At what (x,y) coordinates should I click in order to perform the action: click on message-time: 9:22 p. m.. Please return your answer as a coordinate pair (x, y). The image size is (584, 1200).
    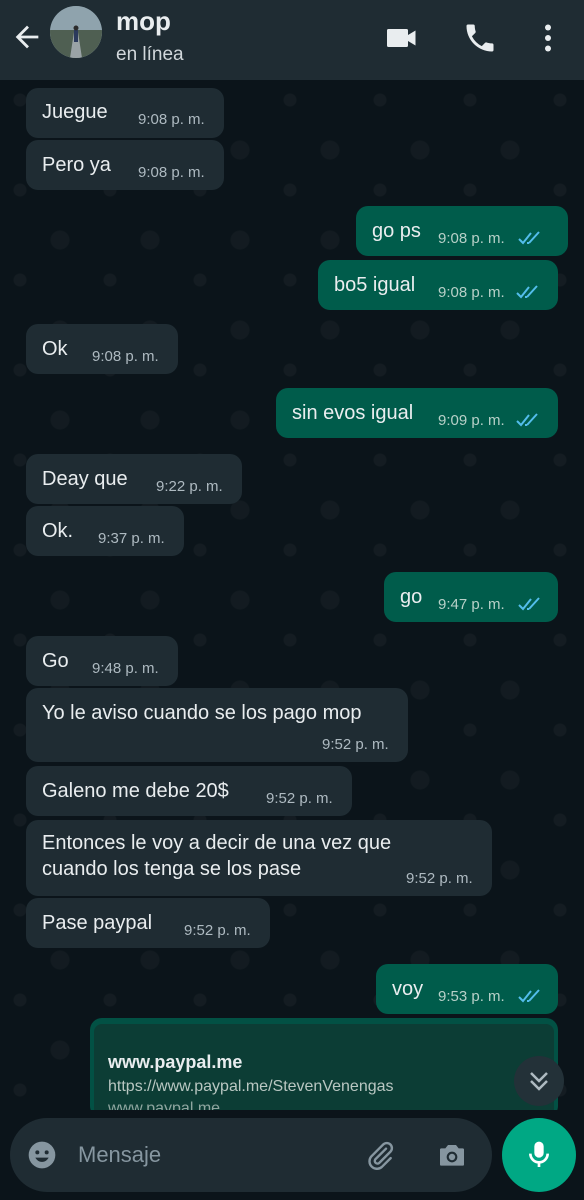
    Looking at the image, I should click on (189, 486).